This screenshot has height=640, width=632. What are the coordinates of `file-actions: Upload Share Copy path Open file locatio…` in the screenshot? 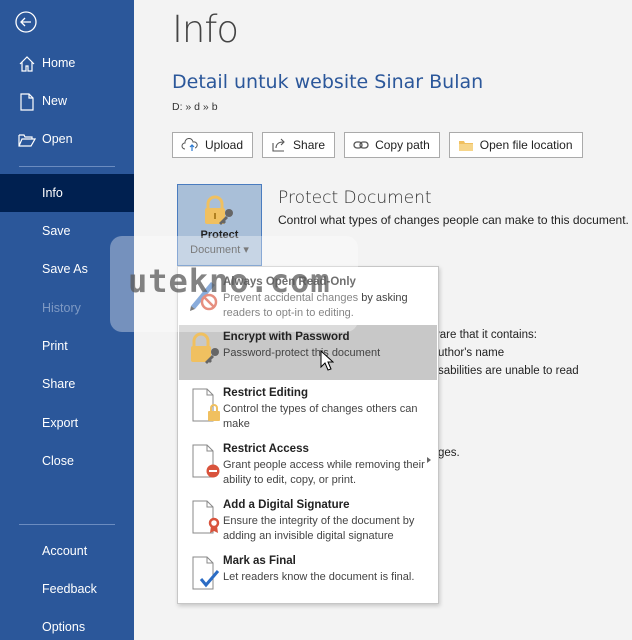 It's located at (377, 145).